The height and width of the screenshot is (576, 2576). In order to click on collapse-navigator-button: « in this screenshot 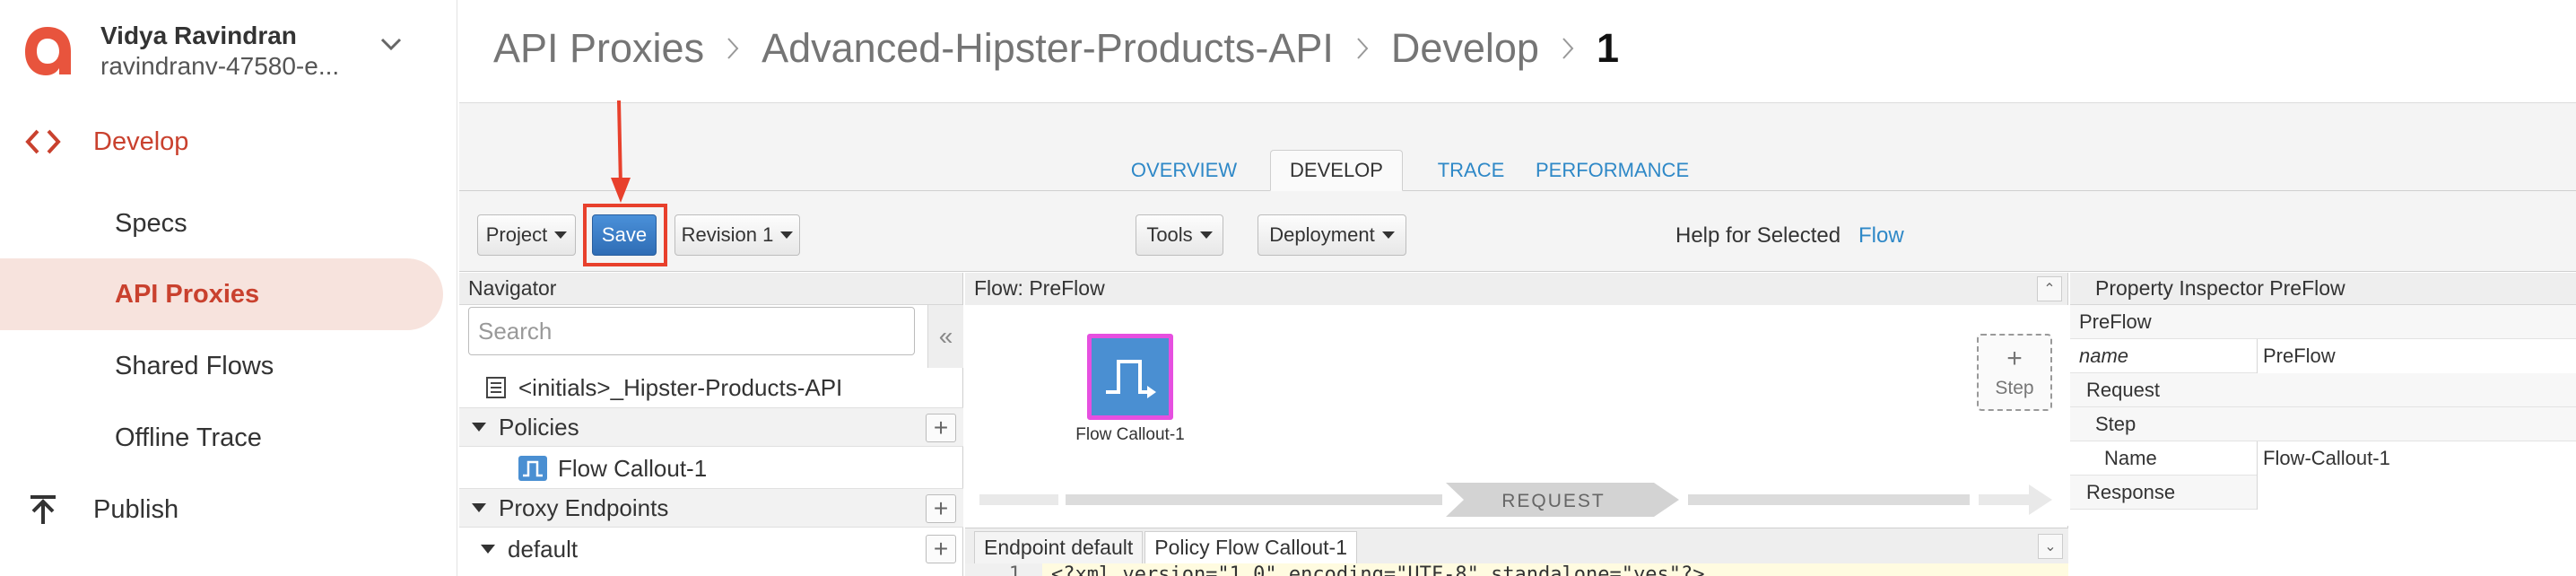, I will do `click(945, 336)`.